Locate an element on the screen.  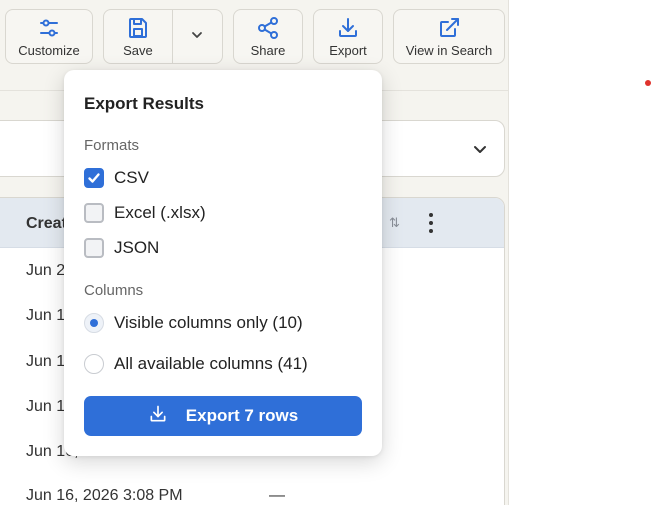
format-option-json: JSON is located at coordinates (121, 248).